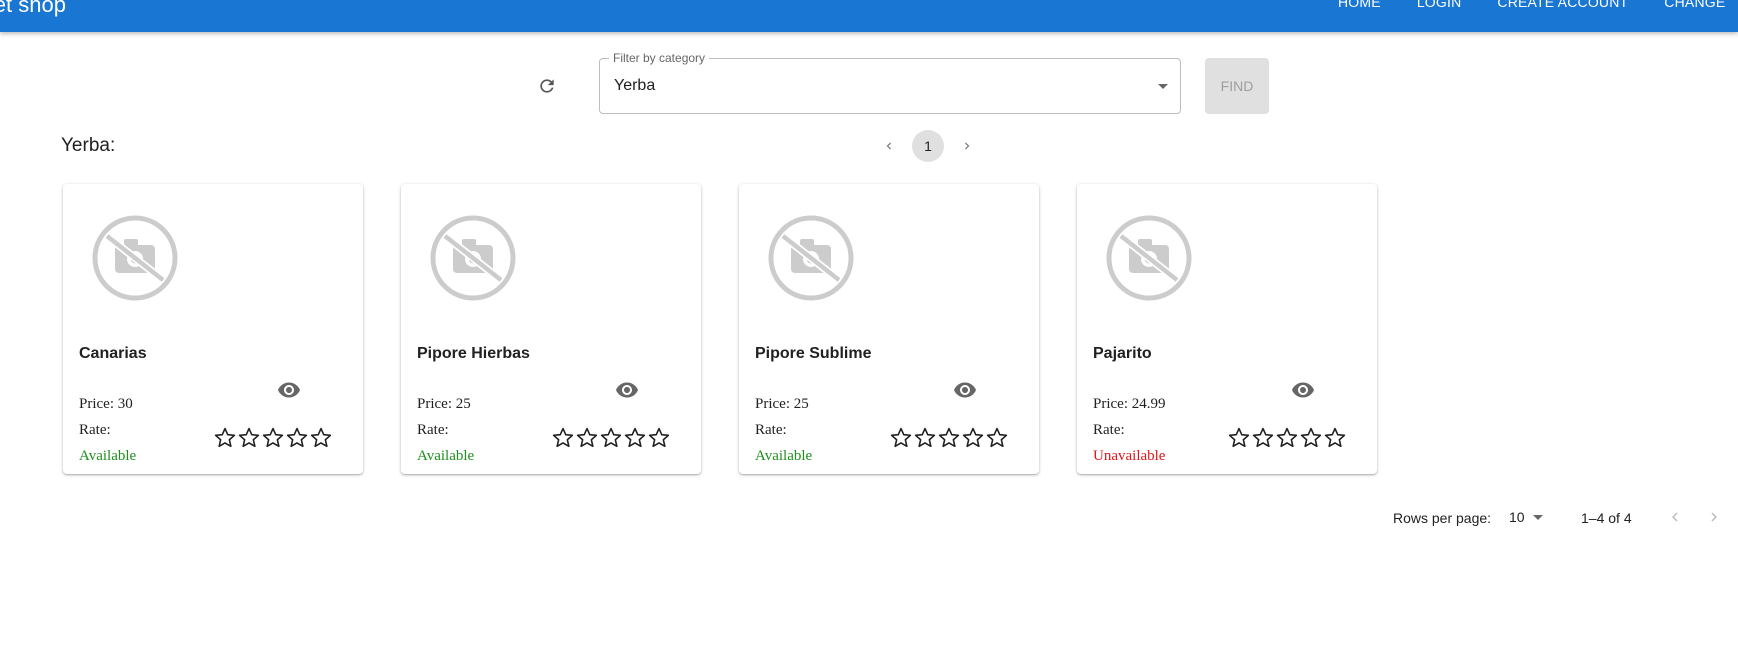 The height and width of the screenshot is (669, 1738). I want to click on product-name: Pipore Hierbas, so click(473, 354).